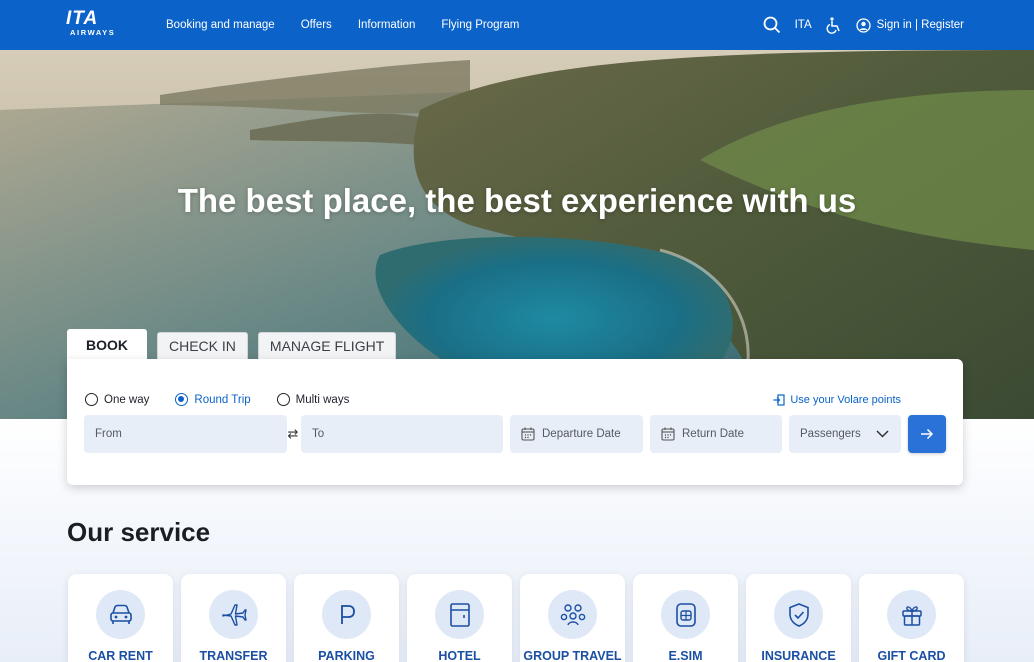 The height and width of the screenshot is (662, 1034). I want to click on sim-icon, so click(685, 614).